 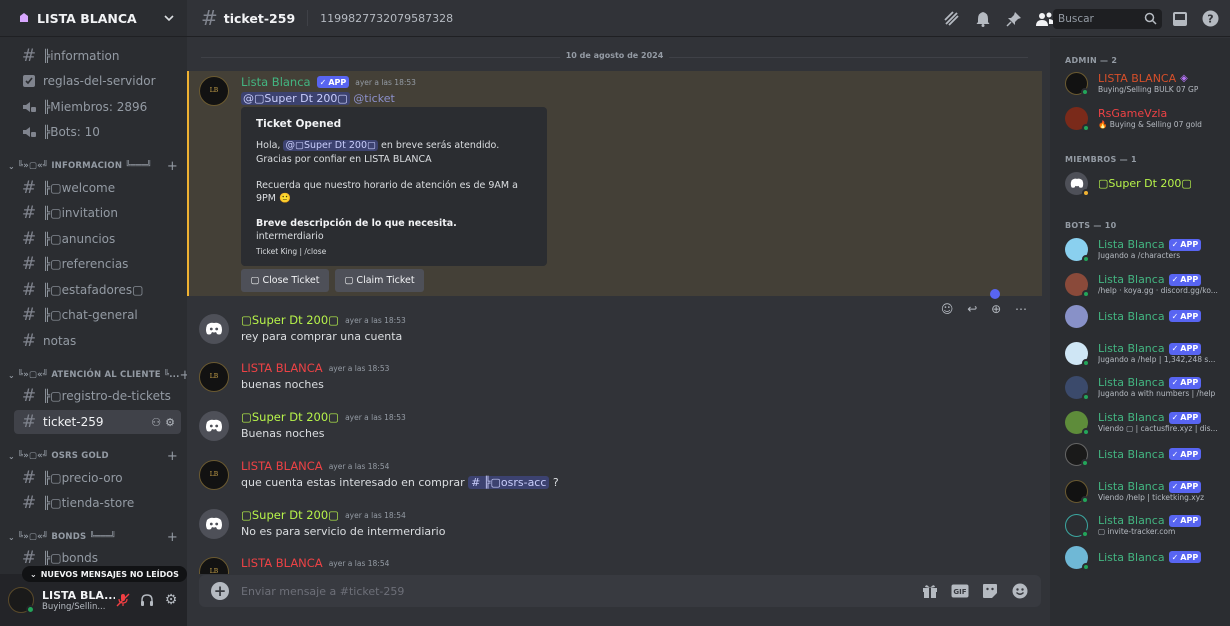 I want to click on channel-referencias: # ╠▢referencias, so click(x=97, y=264).